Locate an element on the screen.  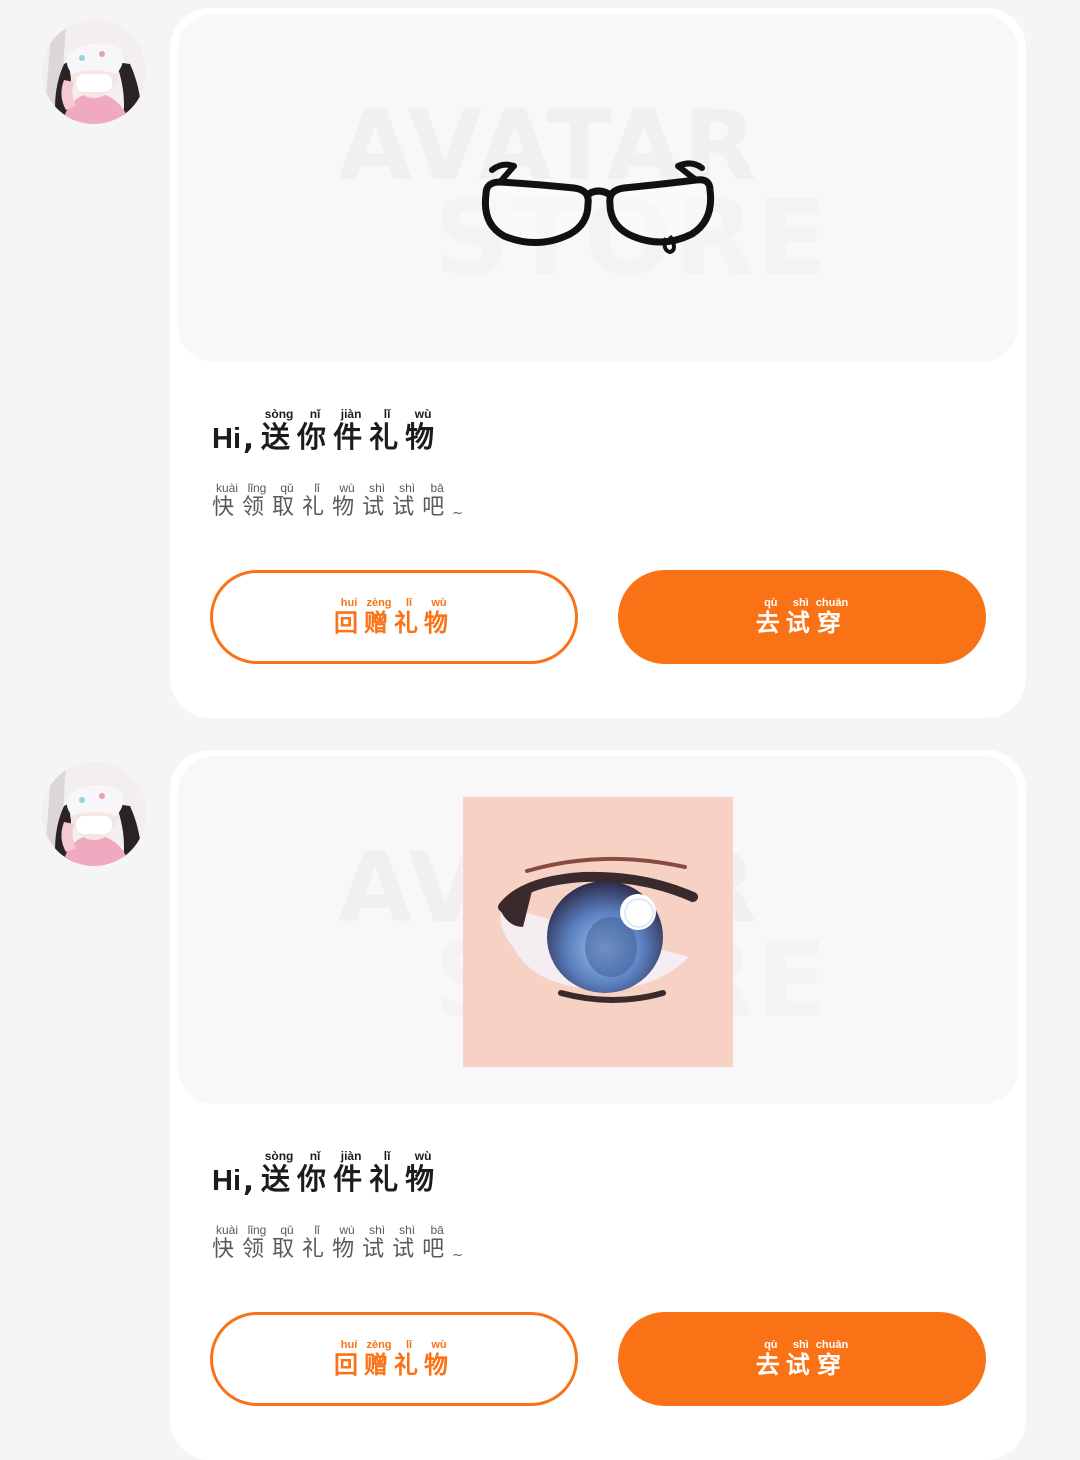
eye-item-icon is located at coordinates (598, 932).